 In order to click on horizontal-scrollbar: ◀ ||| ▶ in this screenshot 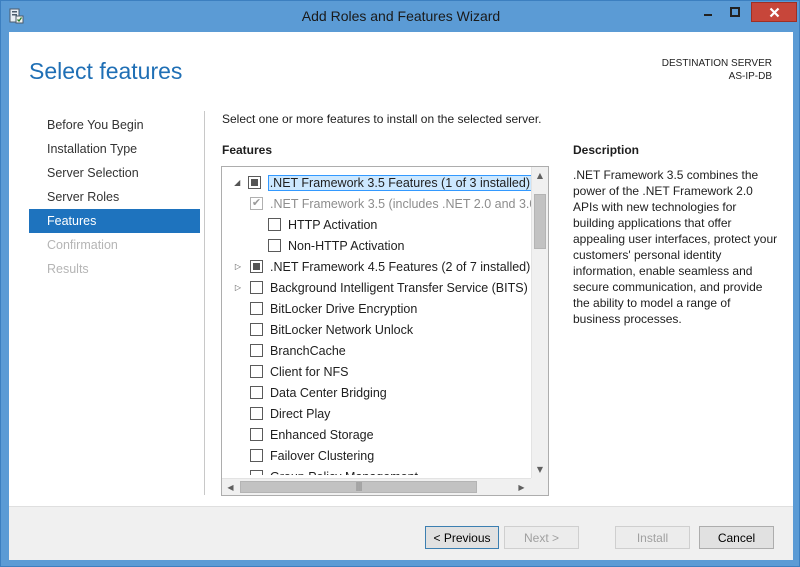, I will do `click(385, 486)`.